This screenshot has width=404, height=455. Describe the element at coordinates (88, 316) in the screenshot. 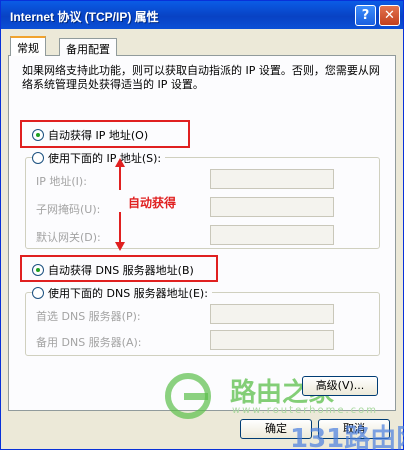

I see `preferred-dns-label: 首选 DNS 服务器(P):` at that location.